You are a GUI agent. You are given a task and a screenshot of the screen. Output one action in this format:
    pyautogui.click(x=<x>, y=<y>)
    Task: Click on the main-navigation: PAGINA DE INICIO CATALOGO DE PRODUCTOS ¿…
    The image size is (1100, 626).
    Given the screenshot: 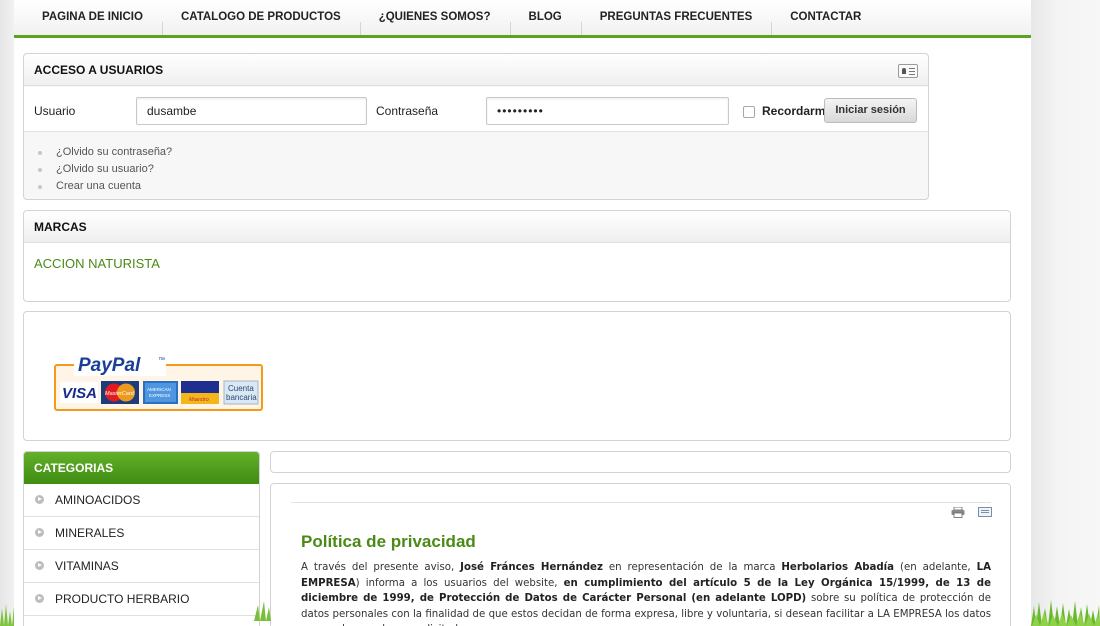 What is the action you would take?
    pyautogui.click(x=522, y=19)
    